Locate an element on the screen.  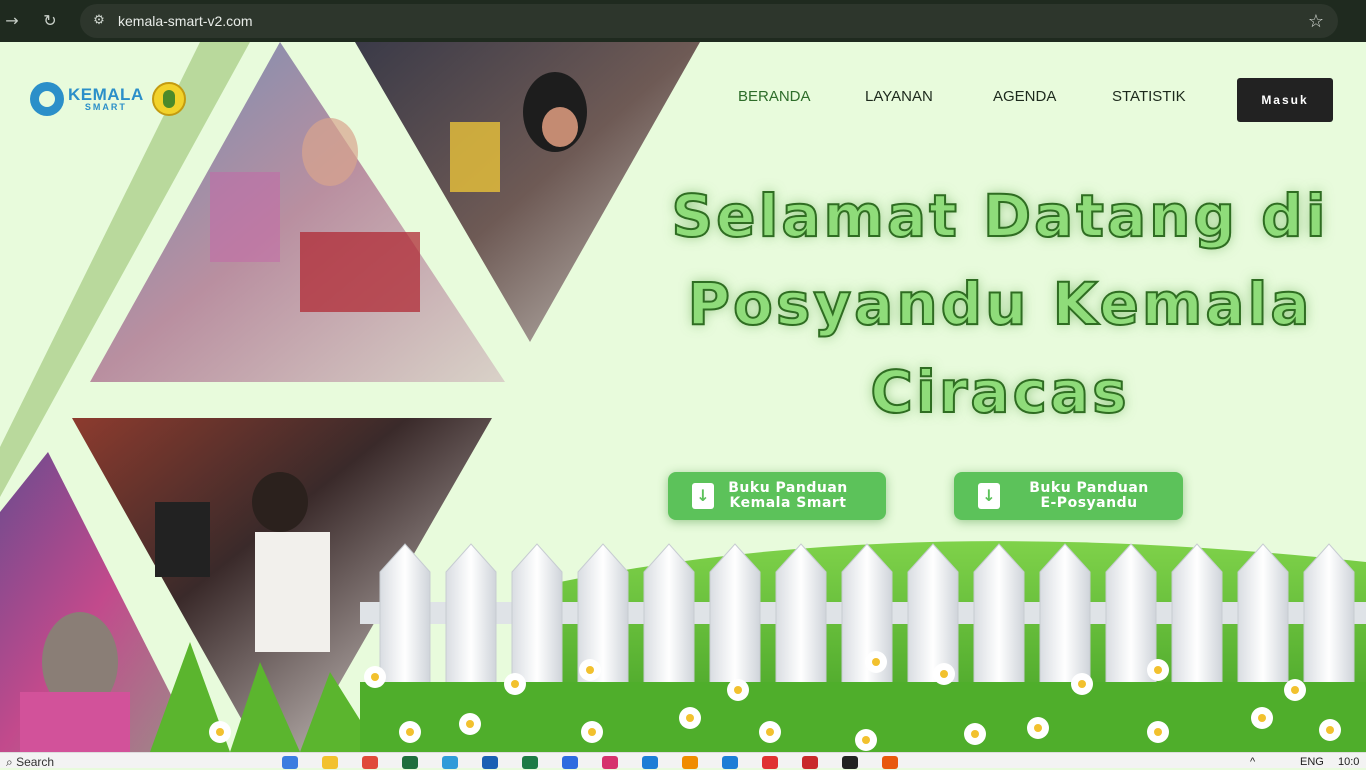
nav-beranda: BERANDA is located at coordinates (774, 96).